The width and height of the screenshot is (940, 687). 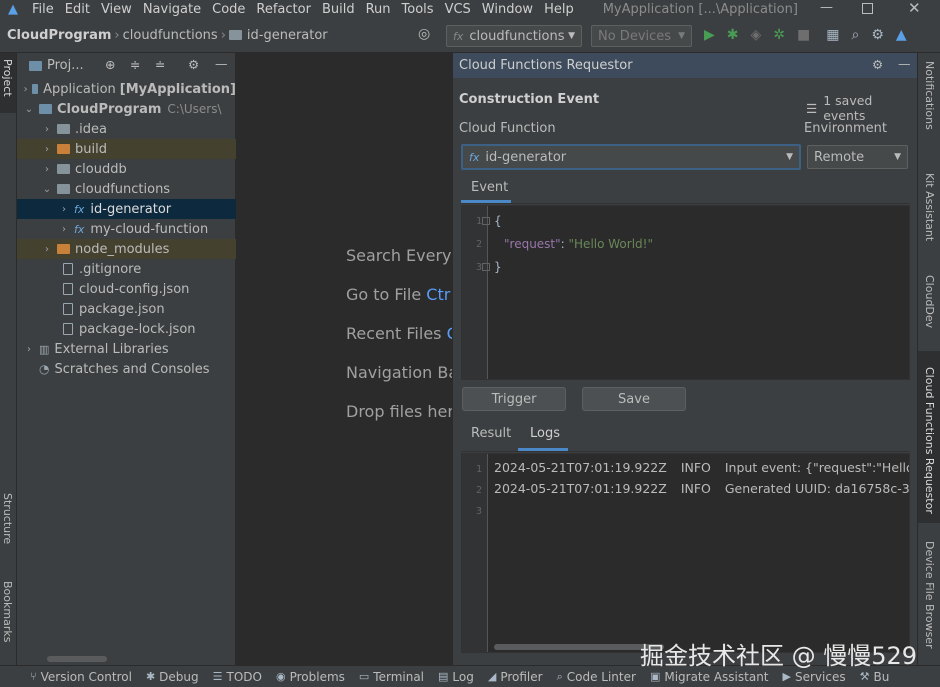 What do you see at coordinates (126, 129) in the screenshot?
I see `tree-item-idea: › .idea` at bounding box center [126, 129].